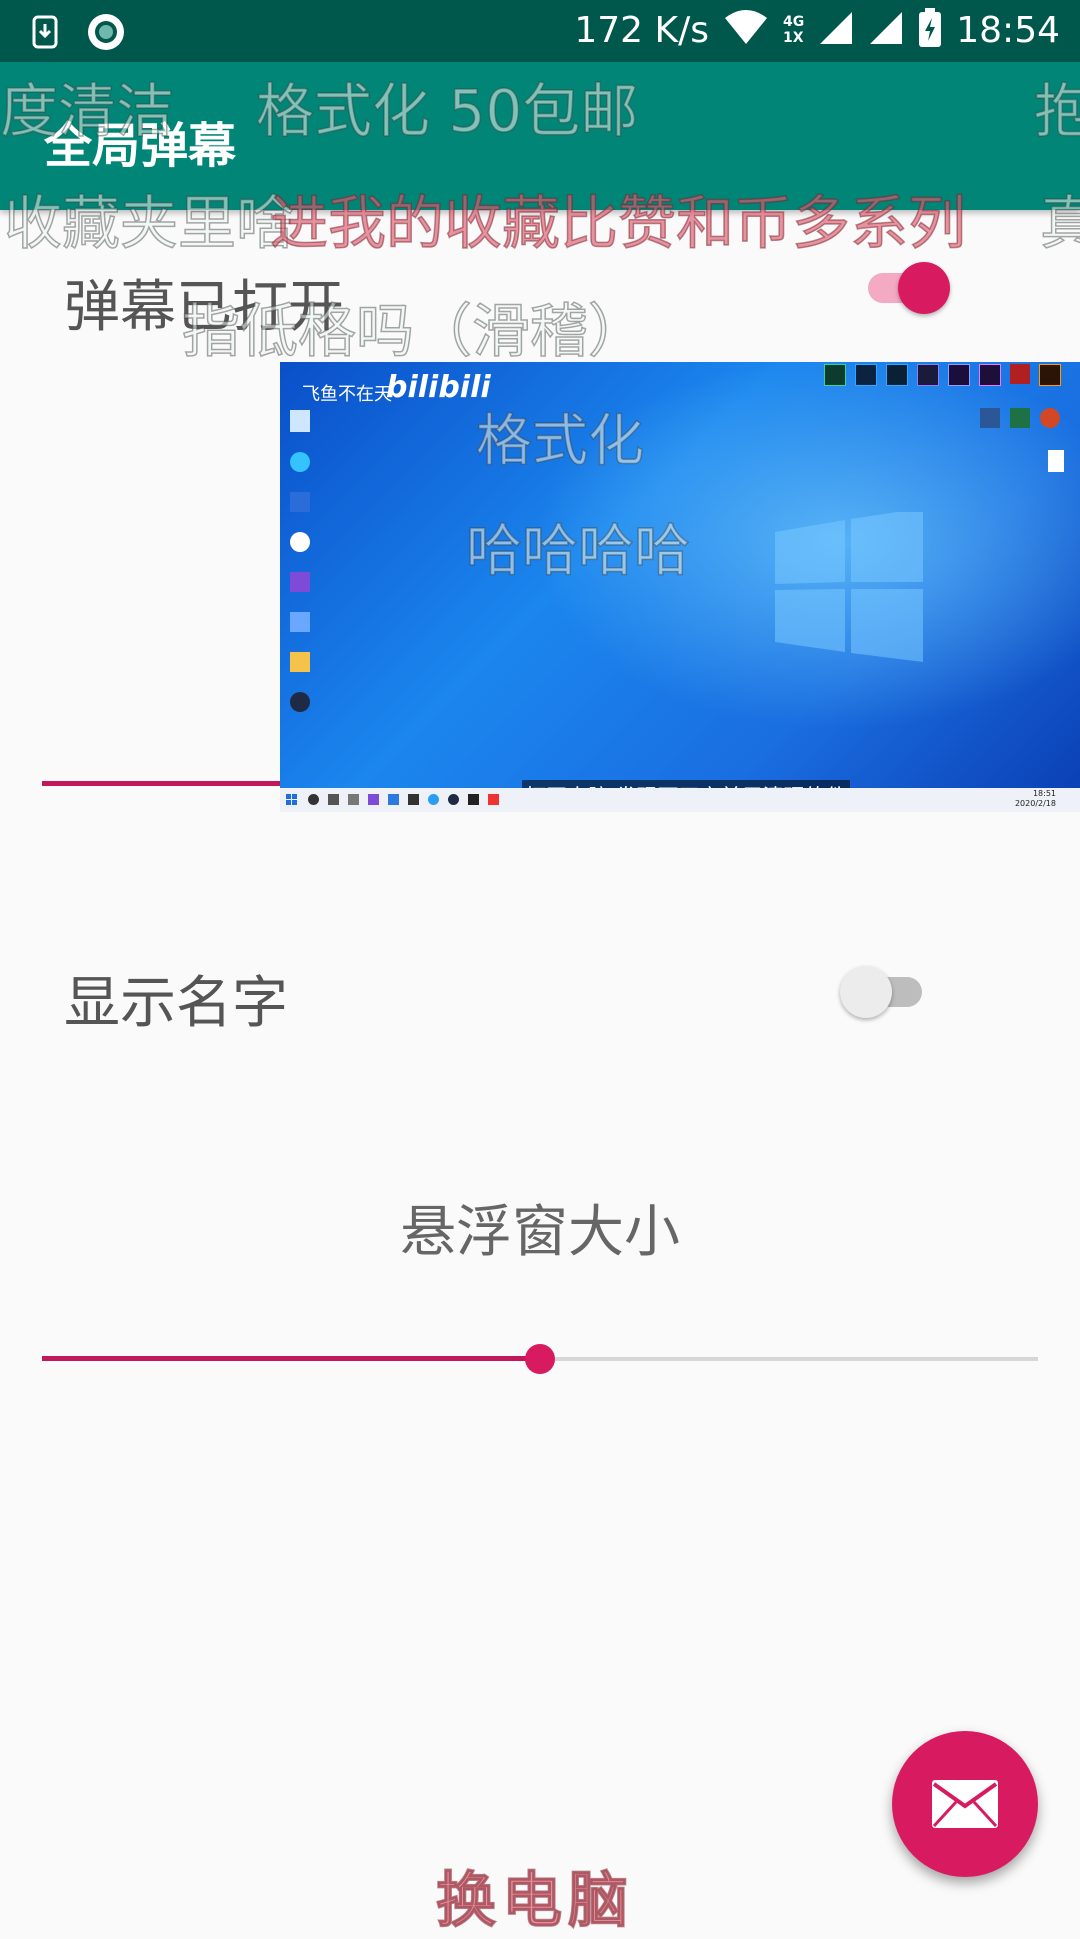 The width and height of the screenshot is (1080, 1939). I want to click on status-bar: 172 K/s 4G 1X 18:54, so click(540, 31).